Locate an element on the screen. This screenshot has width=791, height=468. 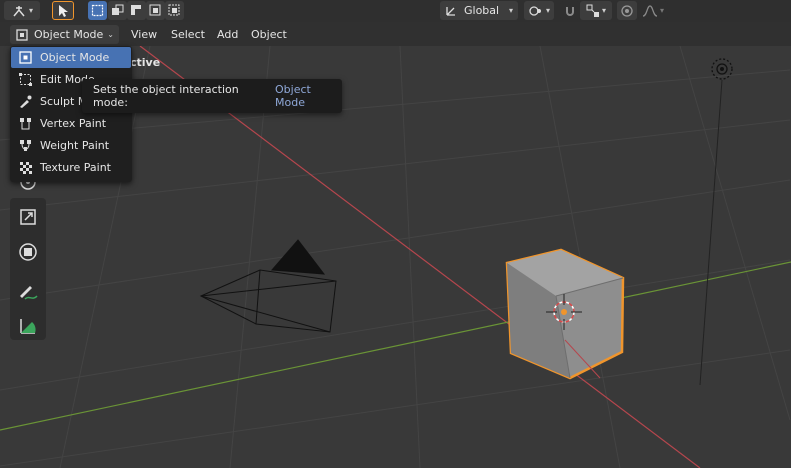
chevron-down-icon: ⌄ is located at coordinates (110, 34).